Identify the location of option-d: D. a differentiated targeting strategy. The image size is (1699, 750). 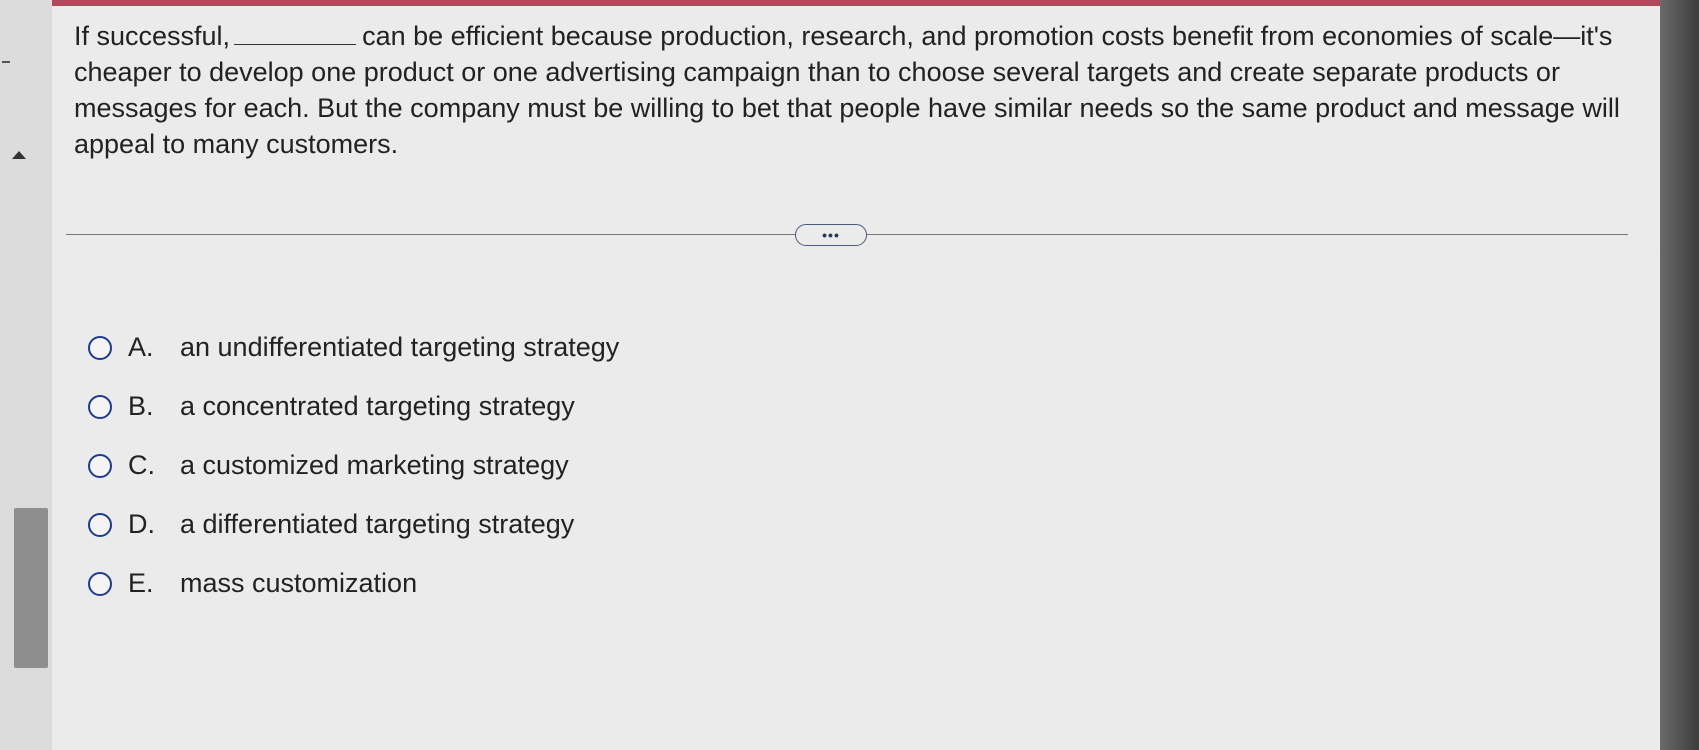
(353, 524).